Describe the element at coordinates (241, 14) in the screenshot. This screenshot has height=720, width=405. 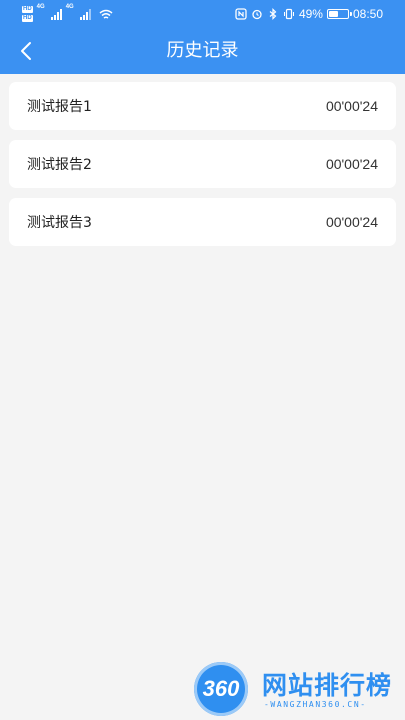
I see `nfc-icon` at that location.